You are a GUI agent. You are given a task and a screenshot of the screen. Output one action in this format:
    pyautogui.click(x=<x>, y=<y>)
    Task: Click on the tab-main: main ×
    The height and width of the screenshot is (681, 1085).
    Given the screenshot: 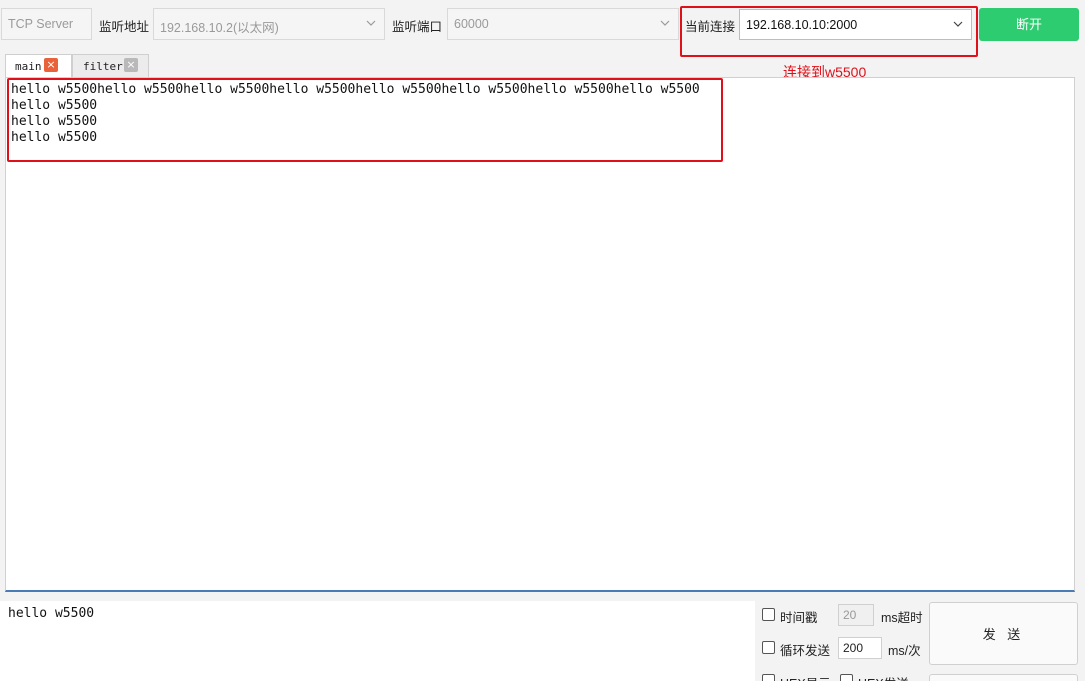 What is the action you would take?
    pyautogui.click(x=38, y=65)
    